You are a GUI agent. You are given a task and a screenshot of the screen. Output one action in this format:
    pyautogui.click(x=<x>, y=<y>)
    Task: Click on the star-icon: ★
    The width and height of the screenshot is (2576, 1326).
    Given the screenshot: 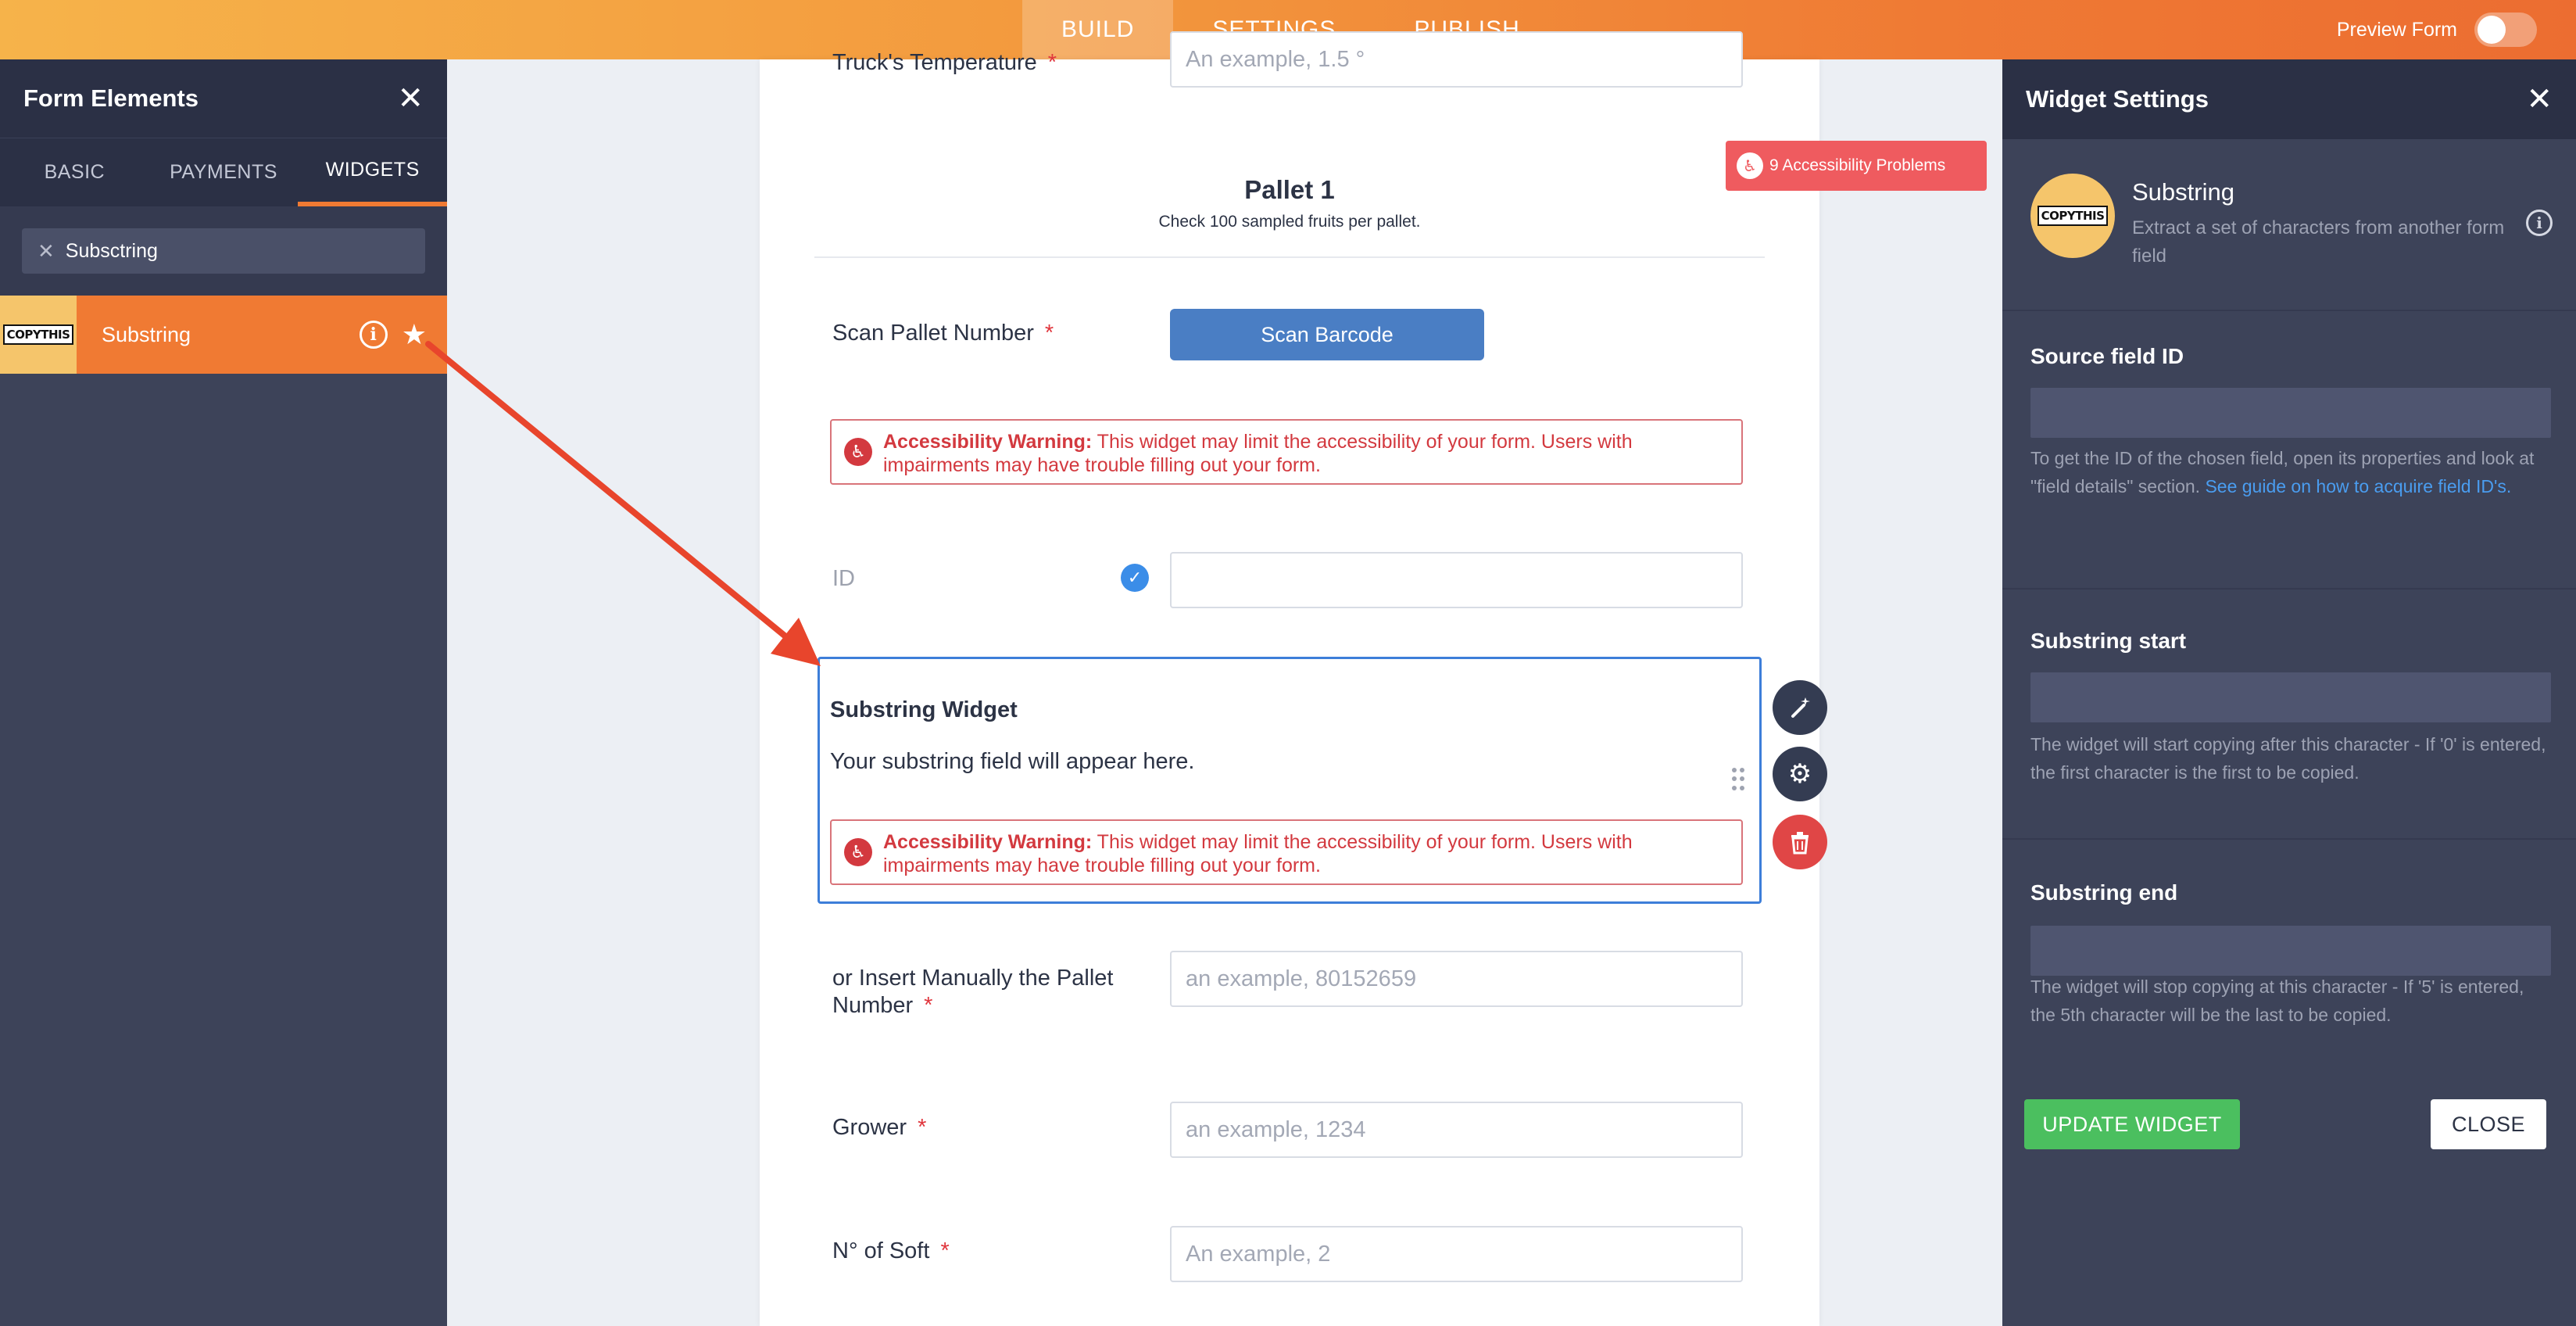 What is the action you would take?
    pyautogui.click(x=414, y=335)
    